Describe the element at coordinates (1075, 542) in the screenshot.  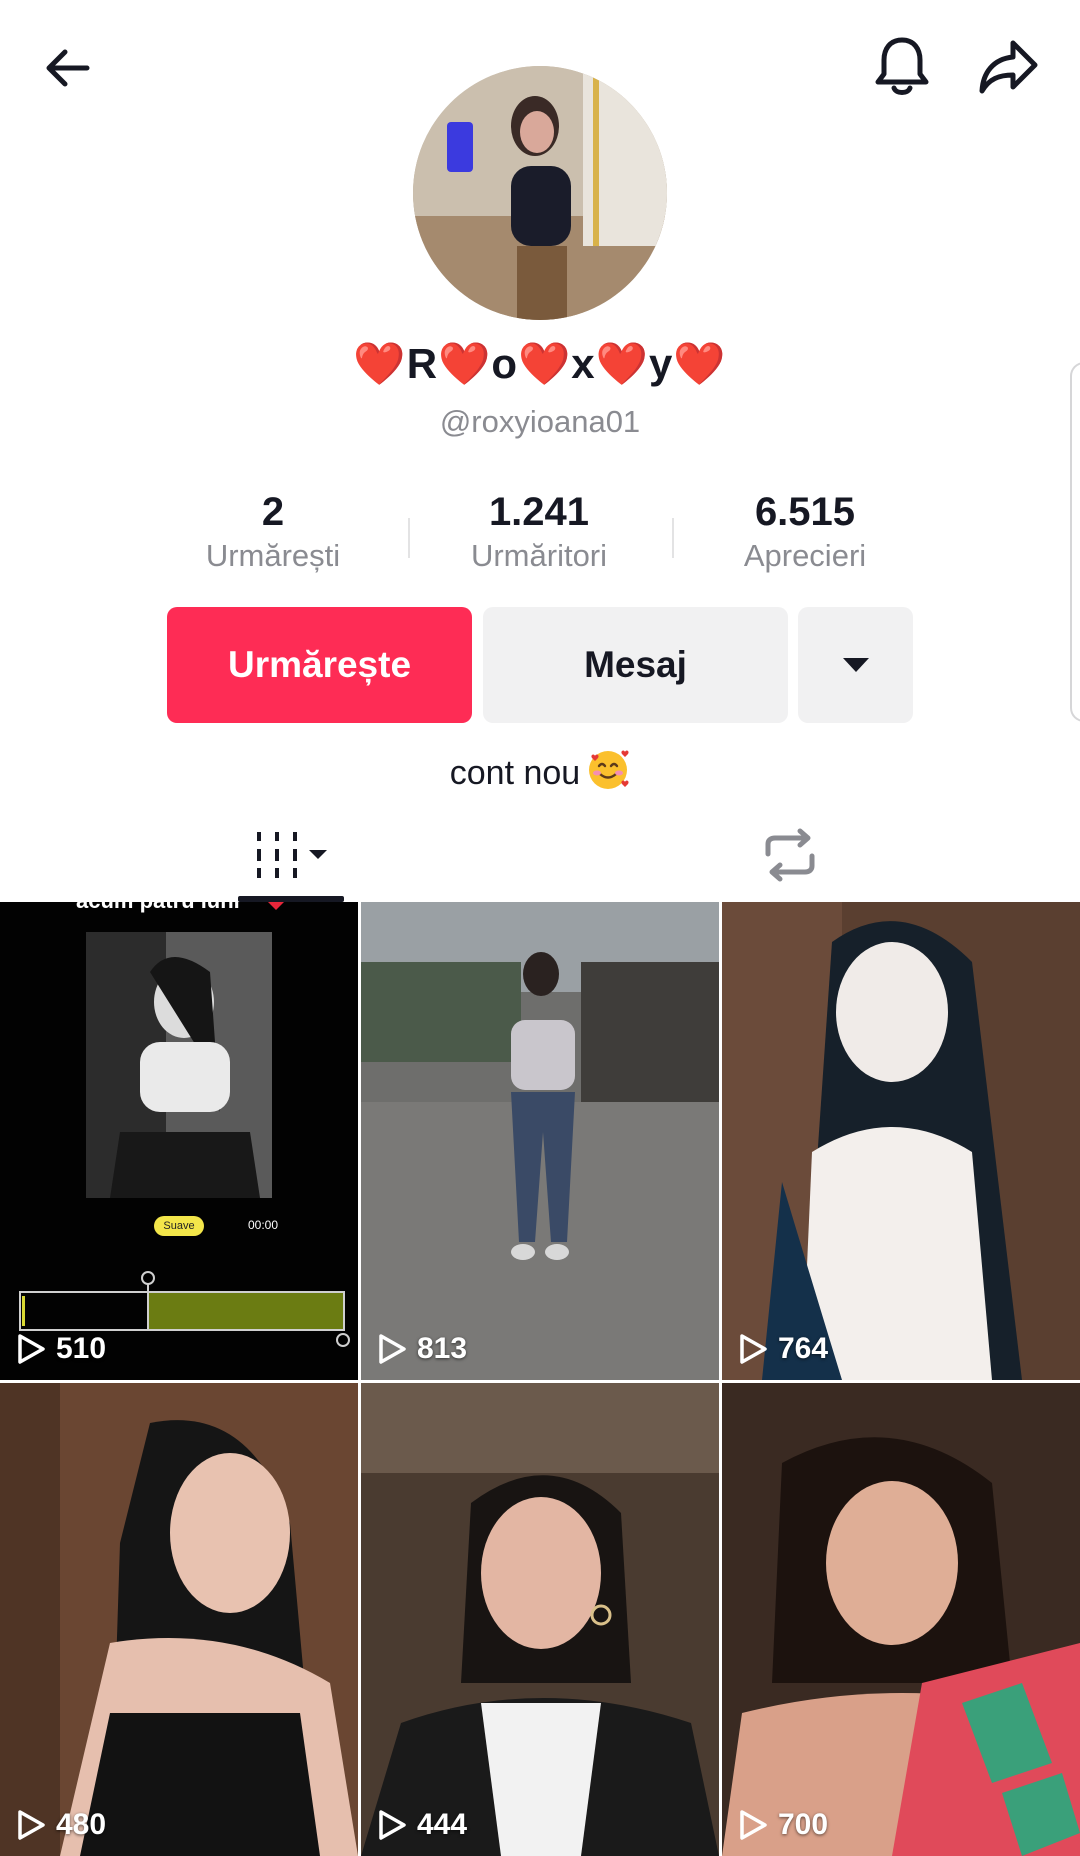
I see `side-panel-edge` at that location.